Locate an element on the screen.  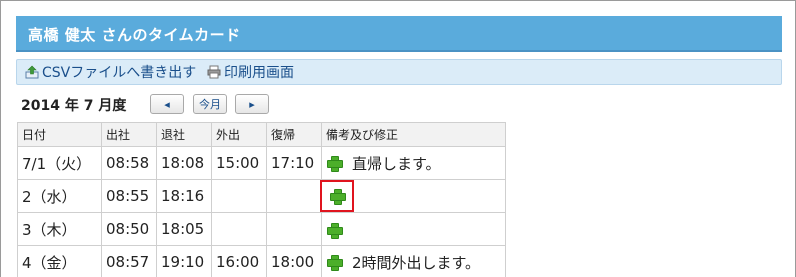
printer-icon is located at coordinates (214, 72).